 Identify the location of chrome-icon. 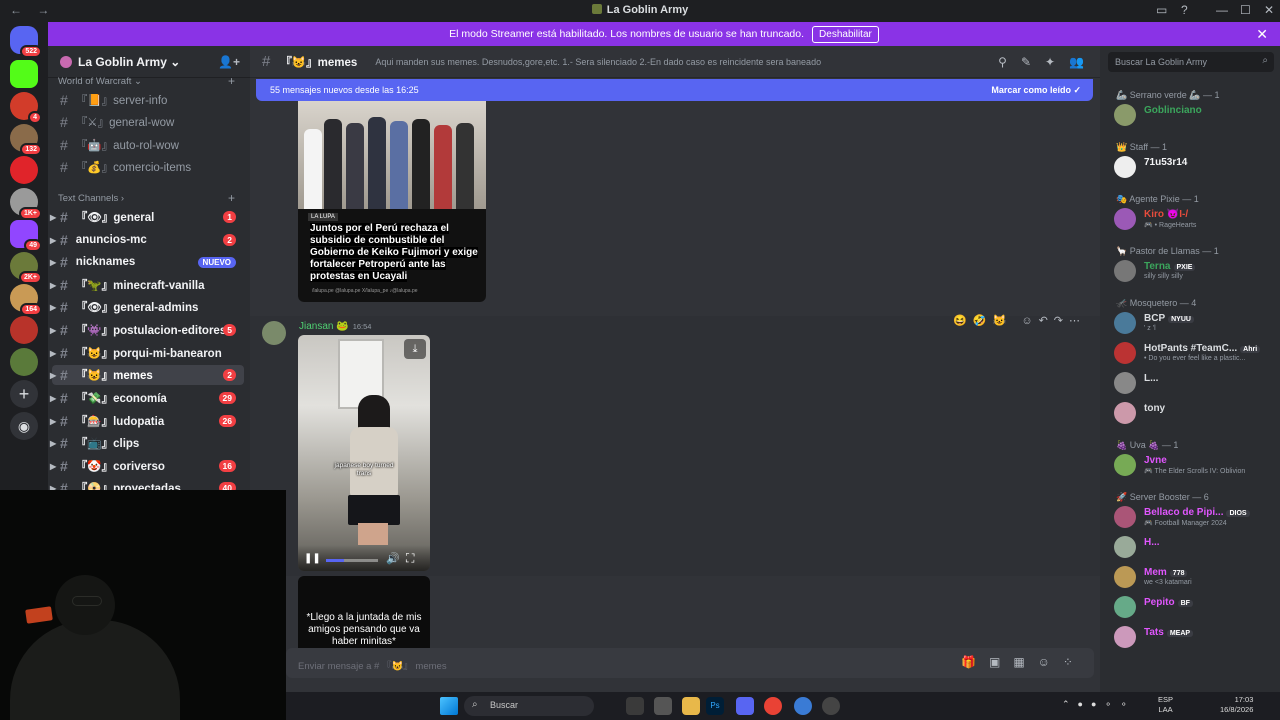
(773, 706).